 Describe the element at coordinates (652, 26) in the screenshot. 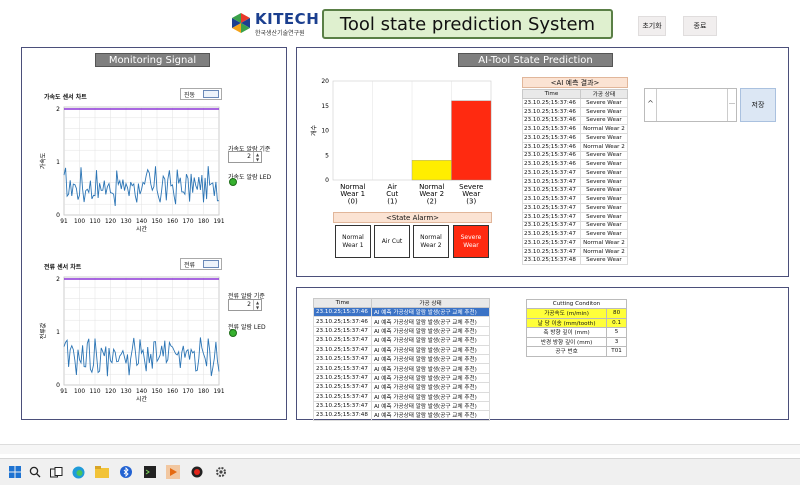

I see `reset-button: 초기화` at that location.